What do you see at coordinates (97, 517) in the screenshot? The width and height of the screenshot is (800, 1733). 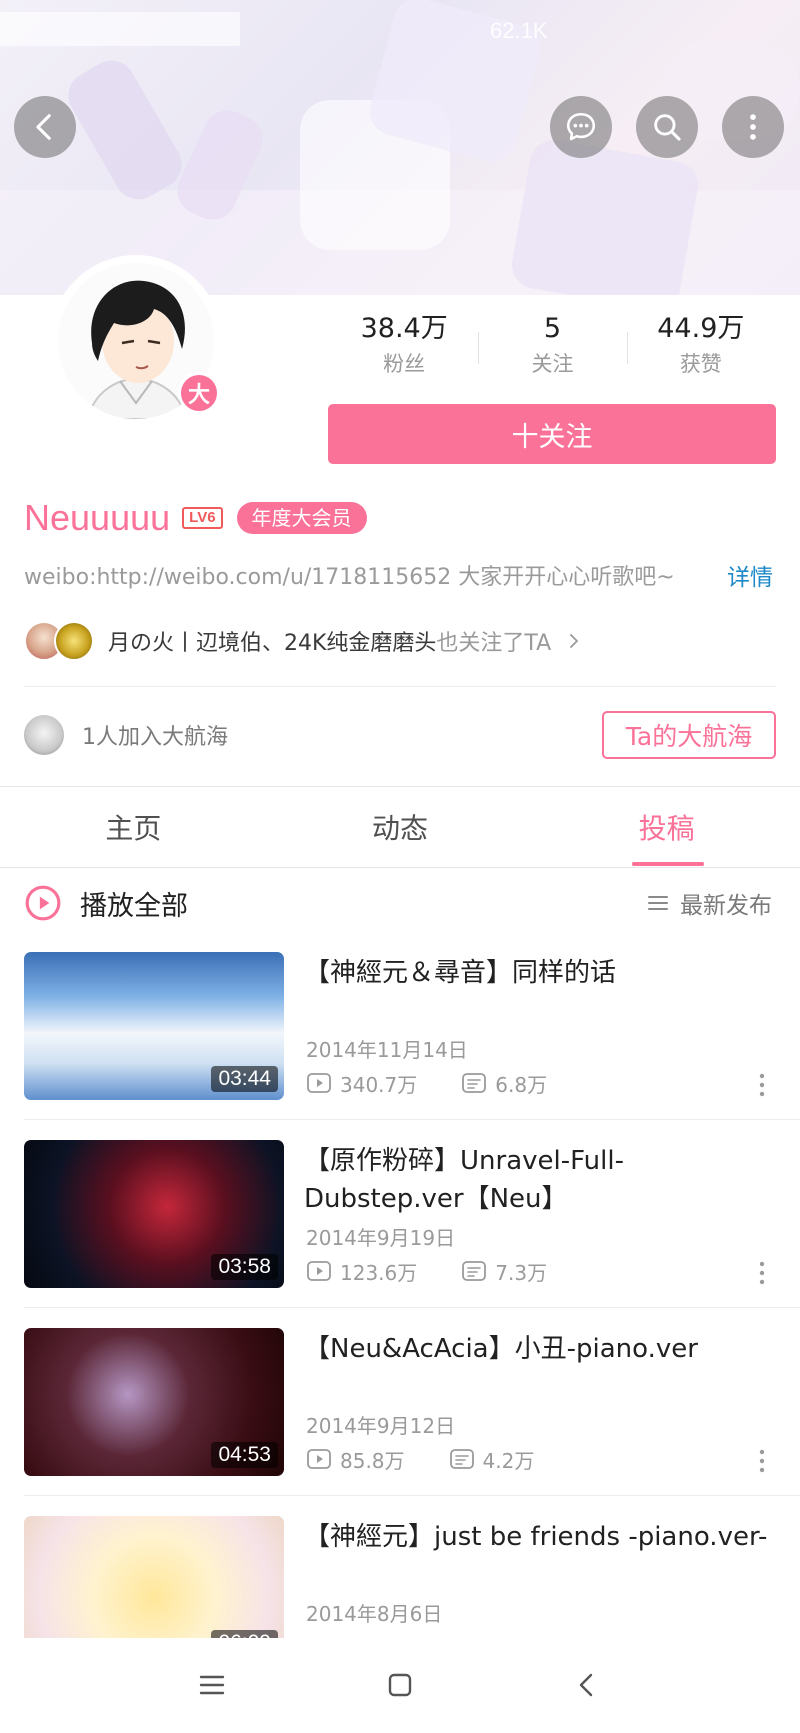 I see `username: Neuuuuu` at bounding box center [97, 517].